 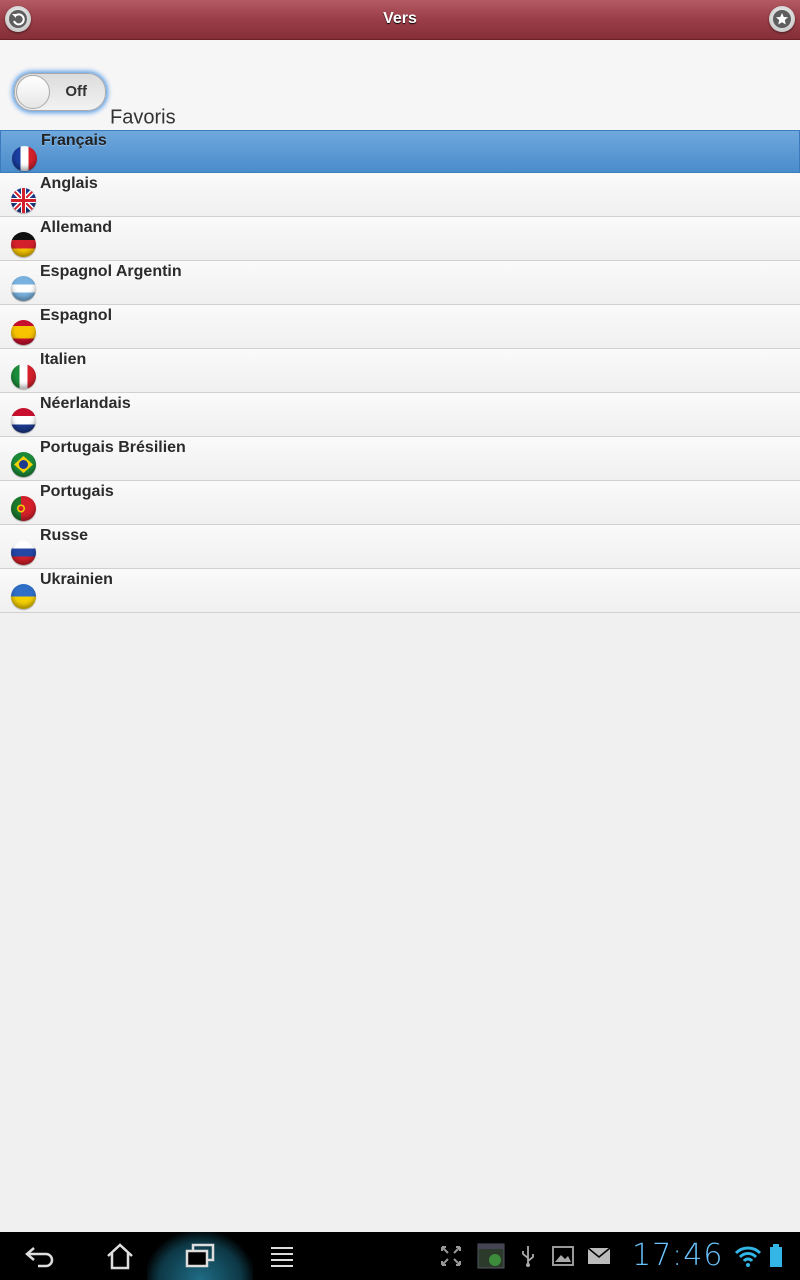 I want to click on gallery-icon, so click(x=563, y=1256).